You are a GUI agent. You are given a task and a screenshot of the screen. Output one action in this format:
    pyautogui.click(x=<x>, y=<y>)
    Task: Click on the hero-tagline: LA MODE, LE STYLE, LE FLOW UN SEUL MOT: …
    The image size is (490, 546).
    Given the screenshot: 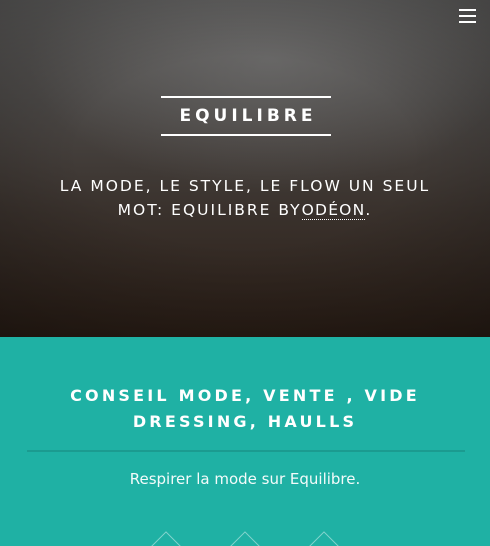 What is the action you would take?
    pyautogui.click(x=245, y=198)
    